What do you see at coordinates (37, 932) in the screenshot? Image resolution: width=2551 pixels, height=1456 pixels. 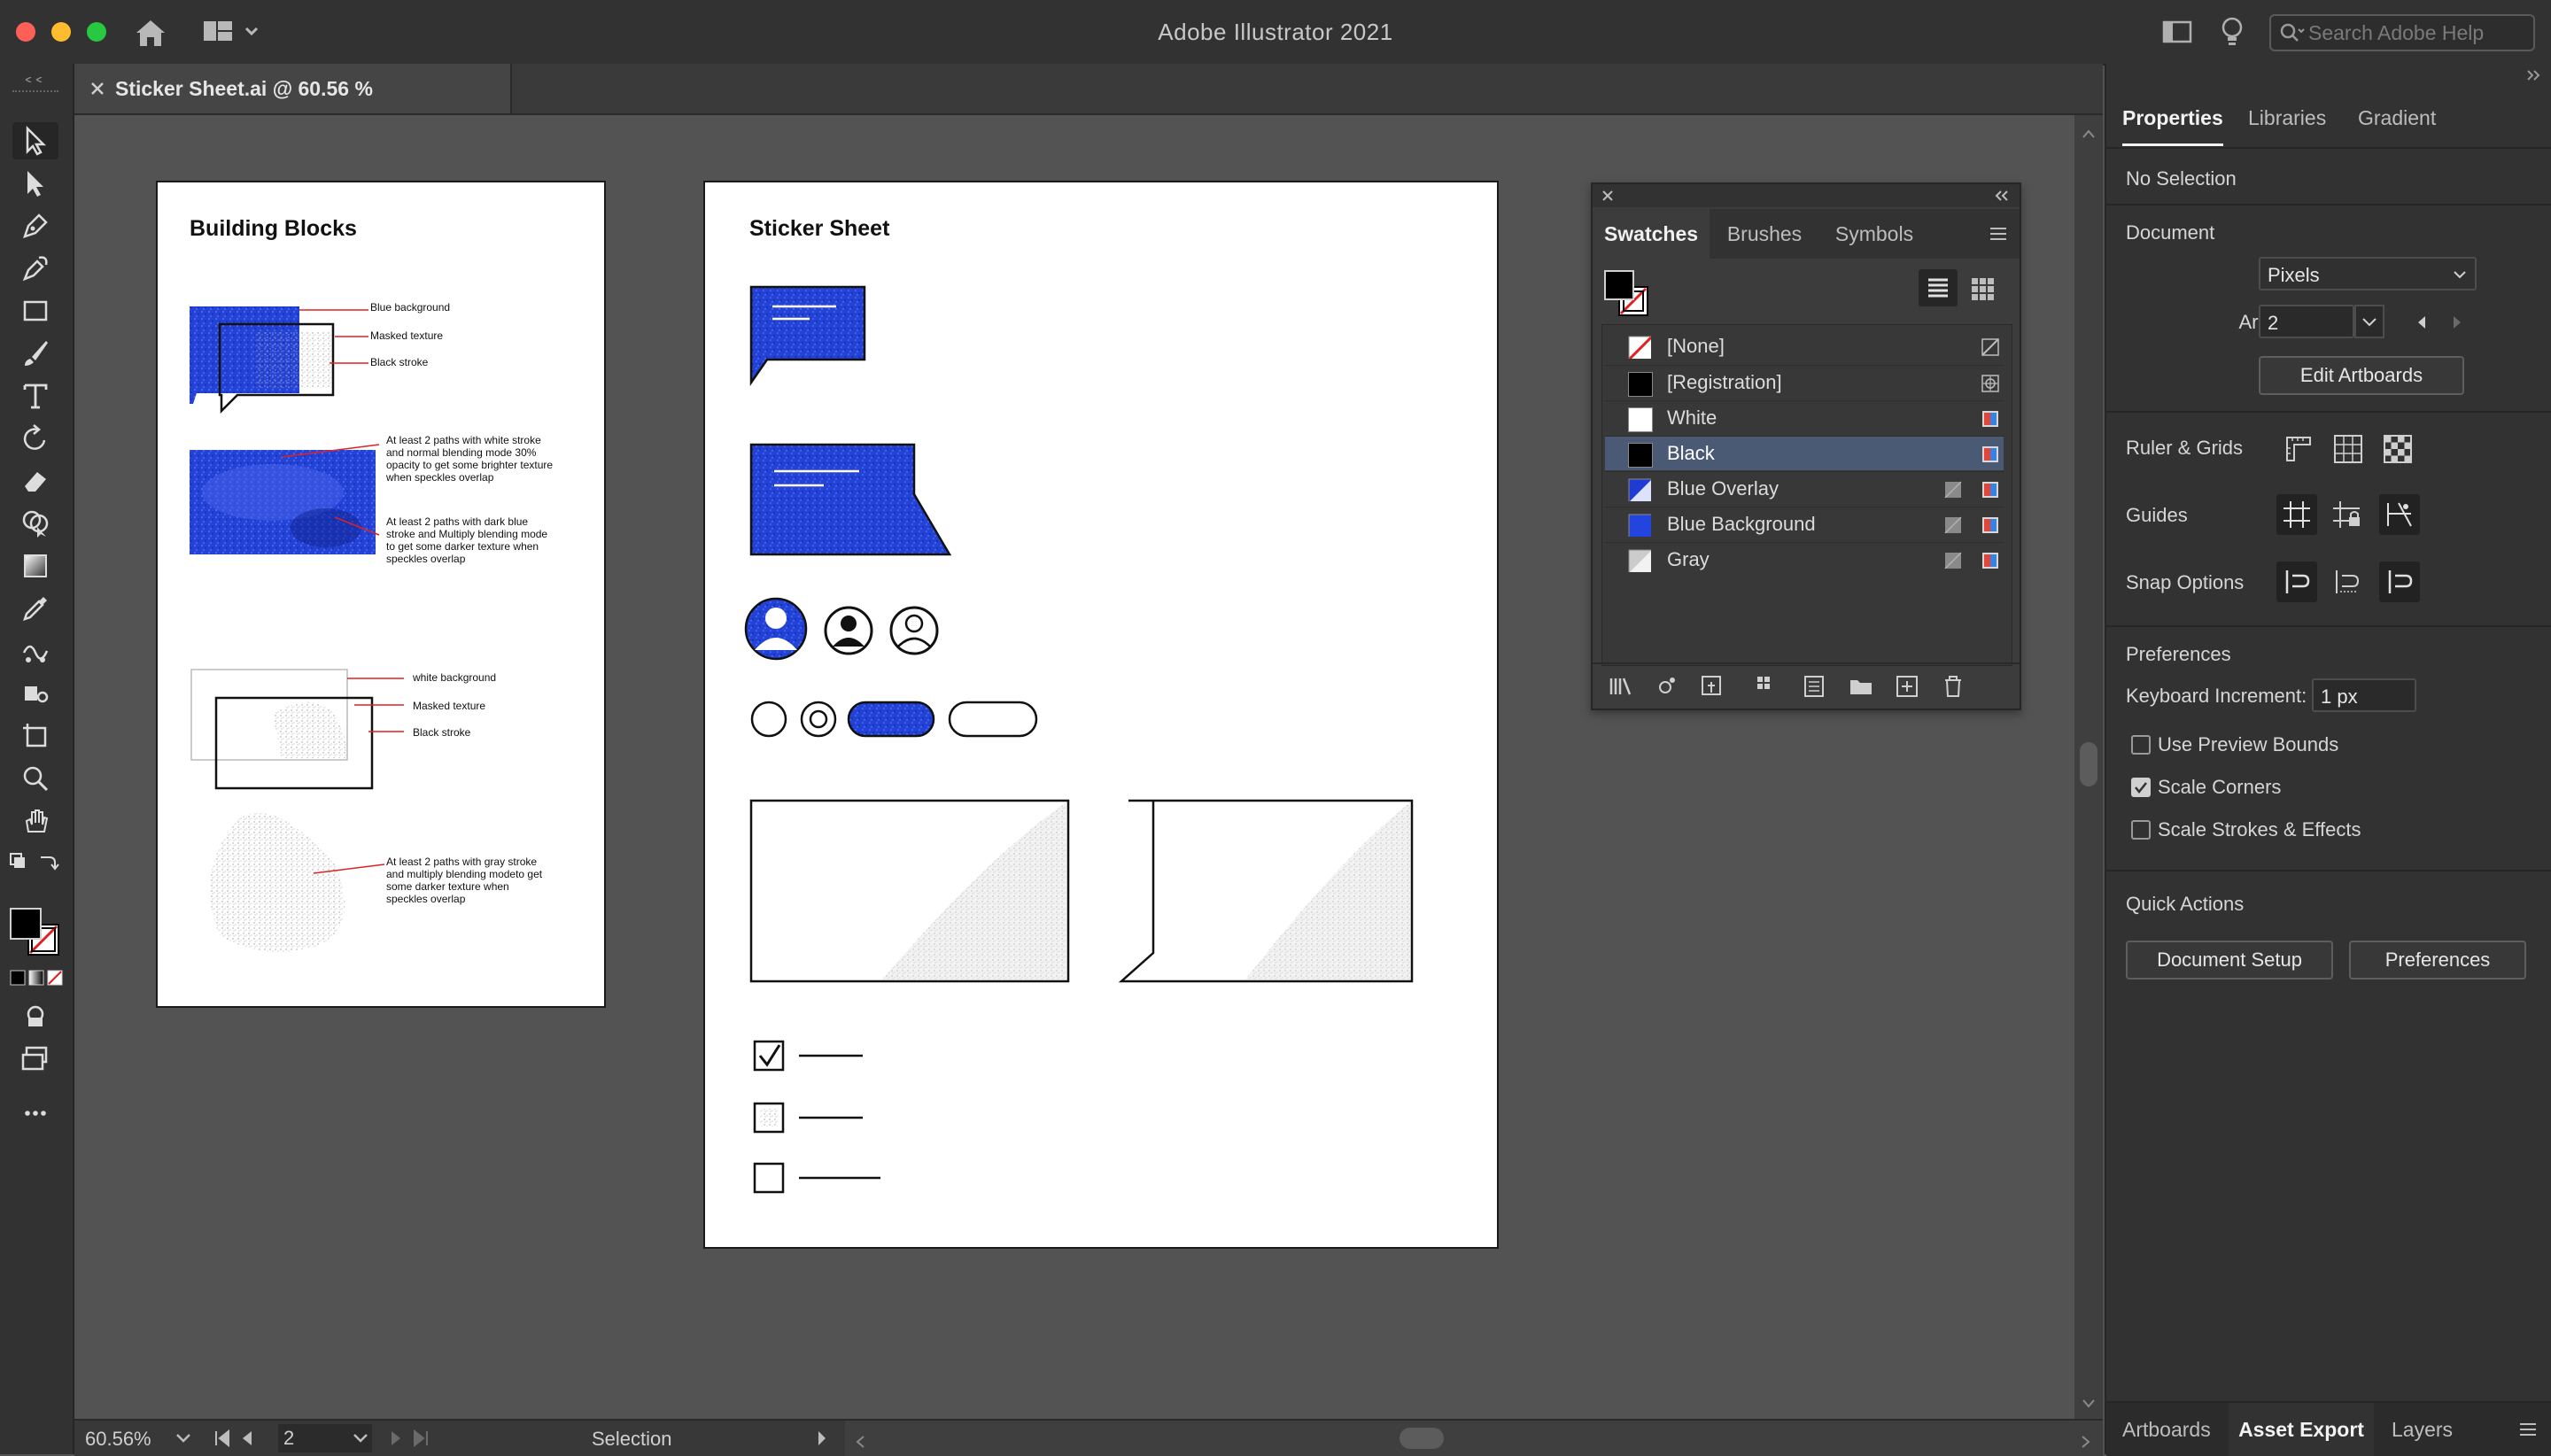 I see `fill-stroke-indicator` at bounding box center [37, 932].